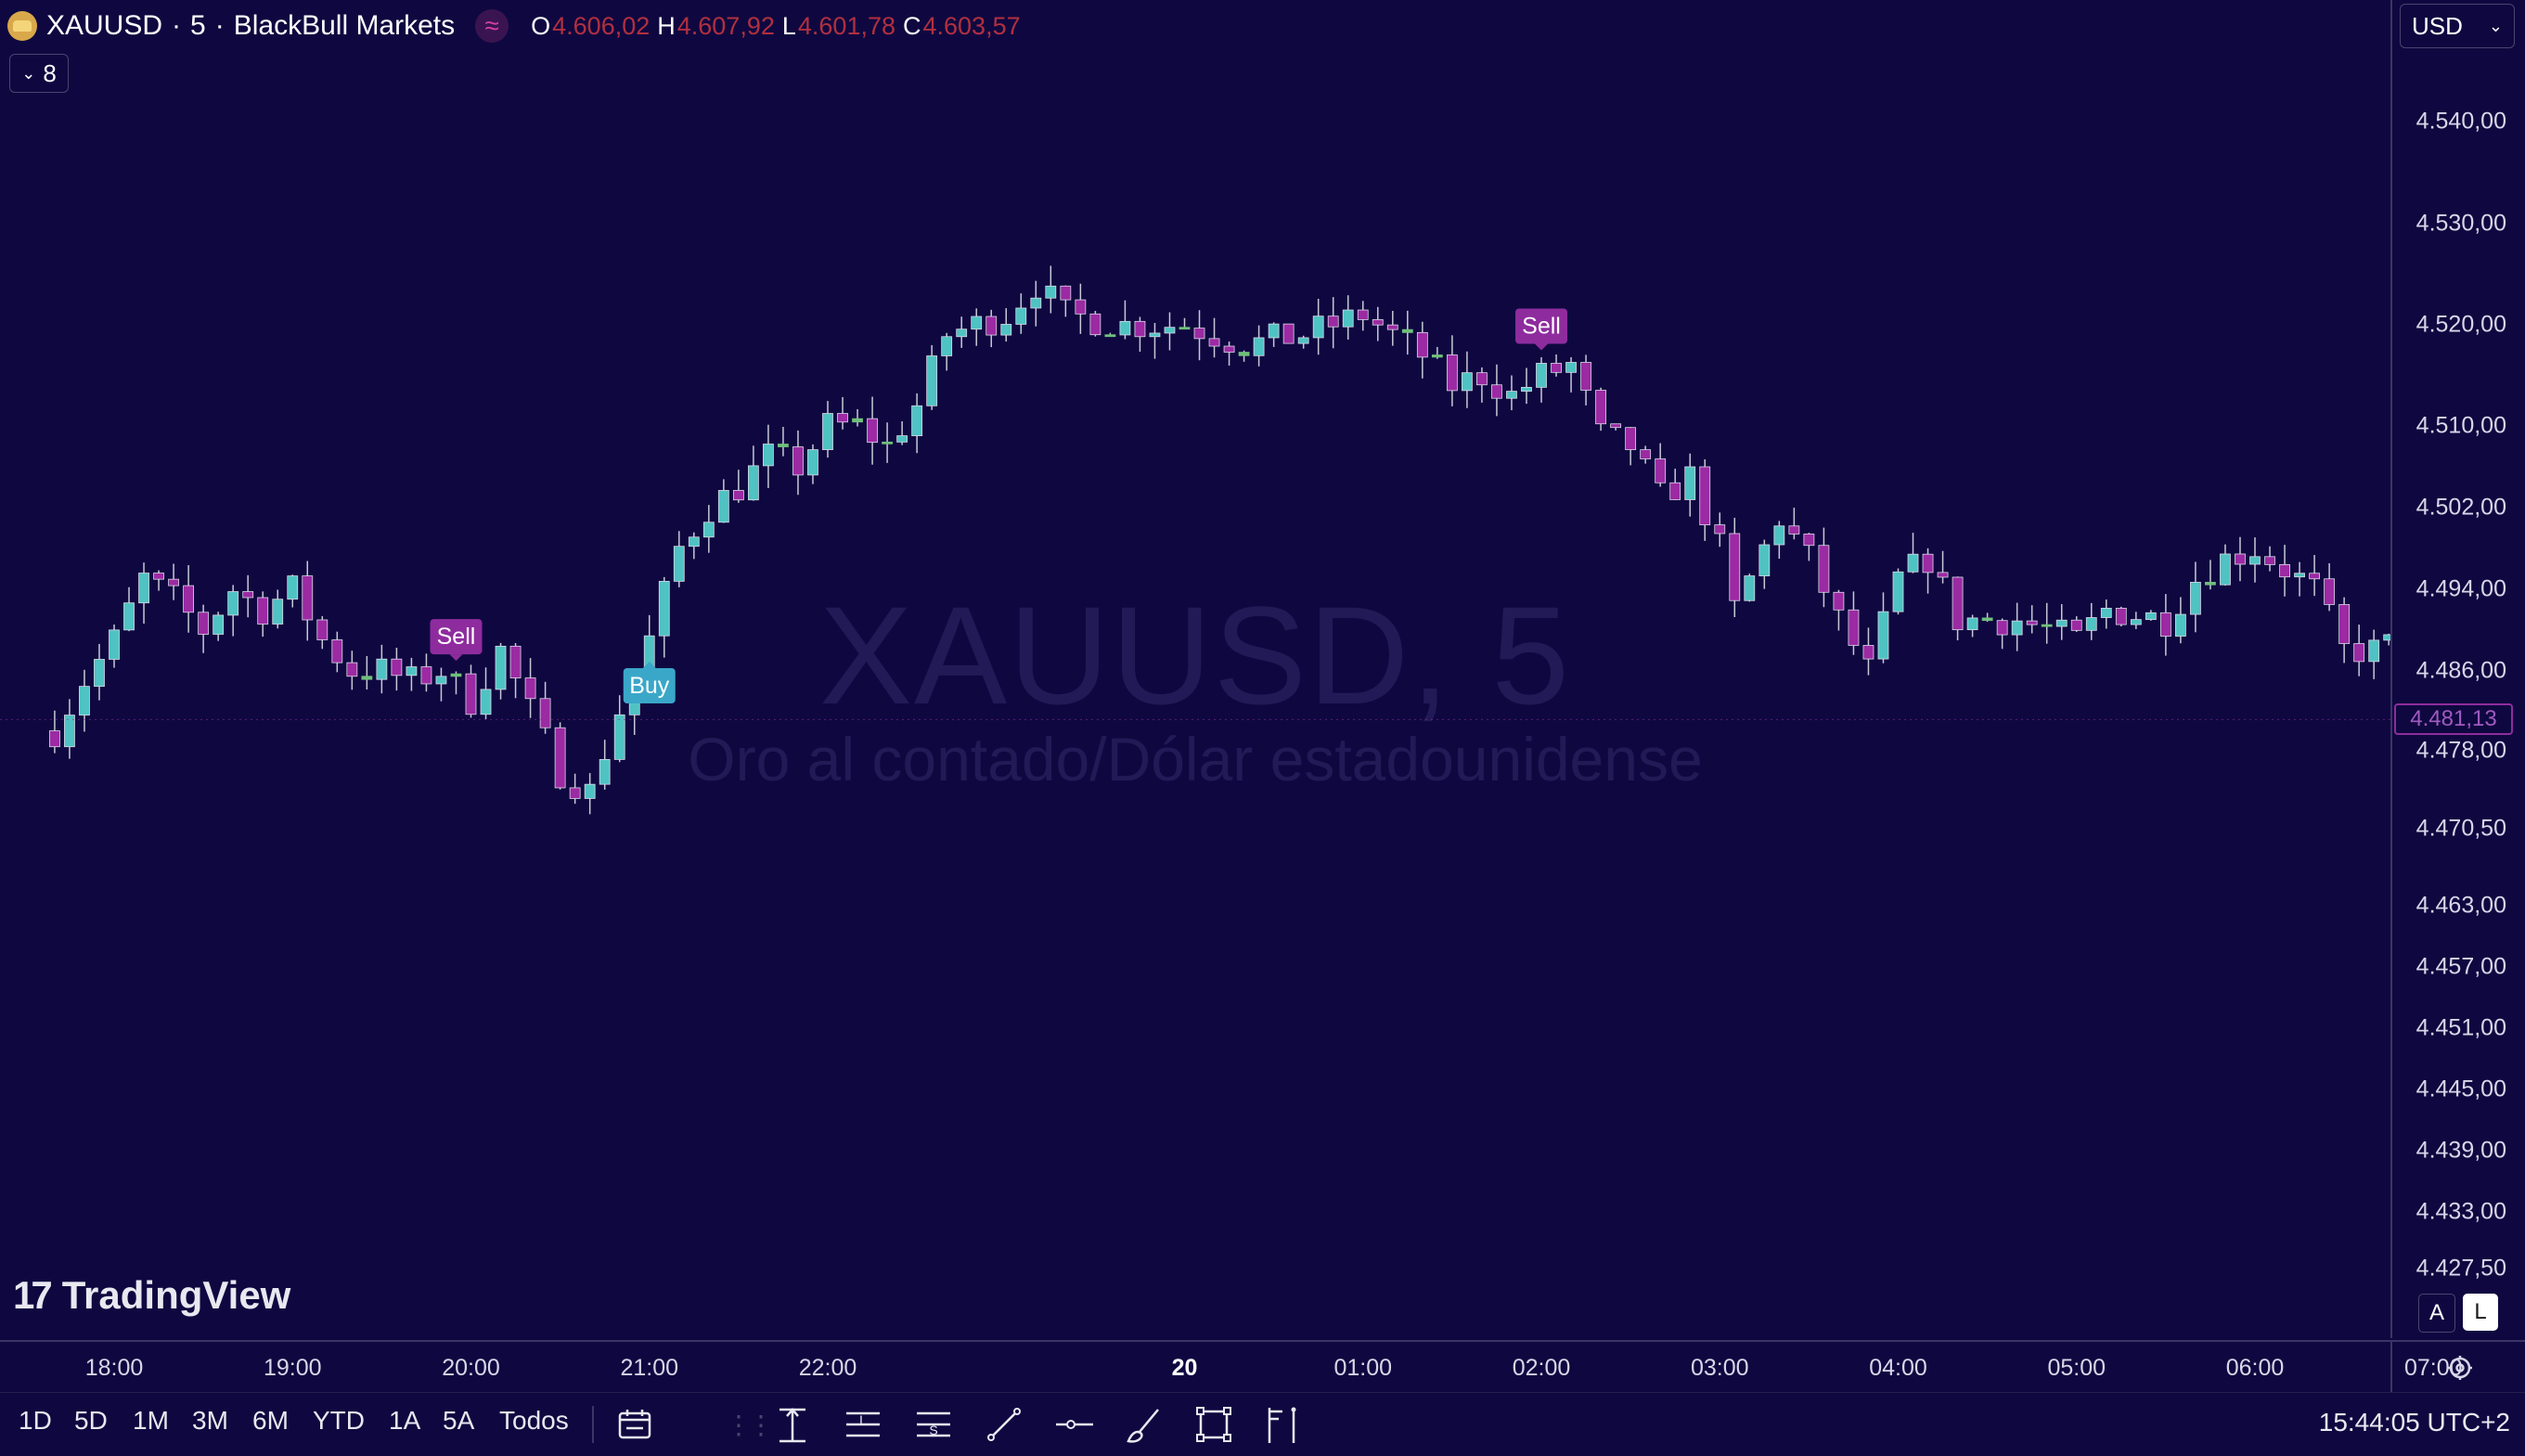 The height and width of the screenshot is (1456, 2525). Describe the element at coordinates (1075, 1424) in the screenshot. I see `horizontal-ray-tool` at that location.